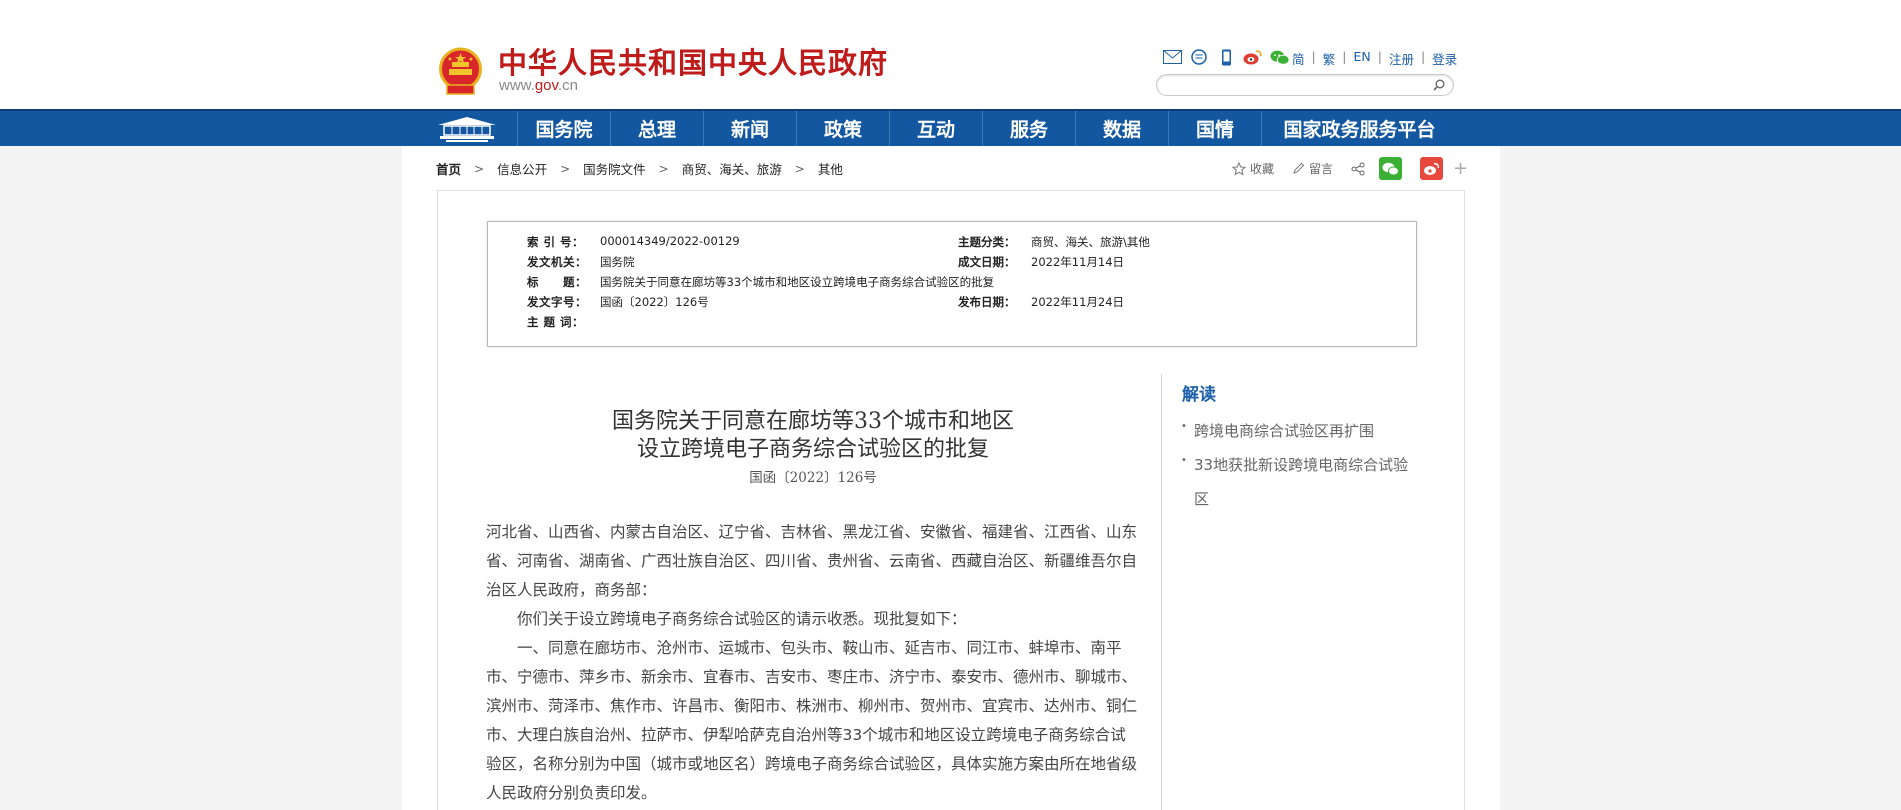  Describe the element at coordinates (1301, 480) in the screenshot. I see `interpretation-link: 33地获批新设跨境电商综合试验区` at that location.